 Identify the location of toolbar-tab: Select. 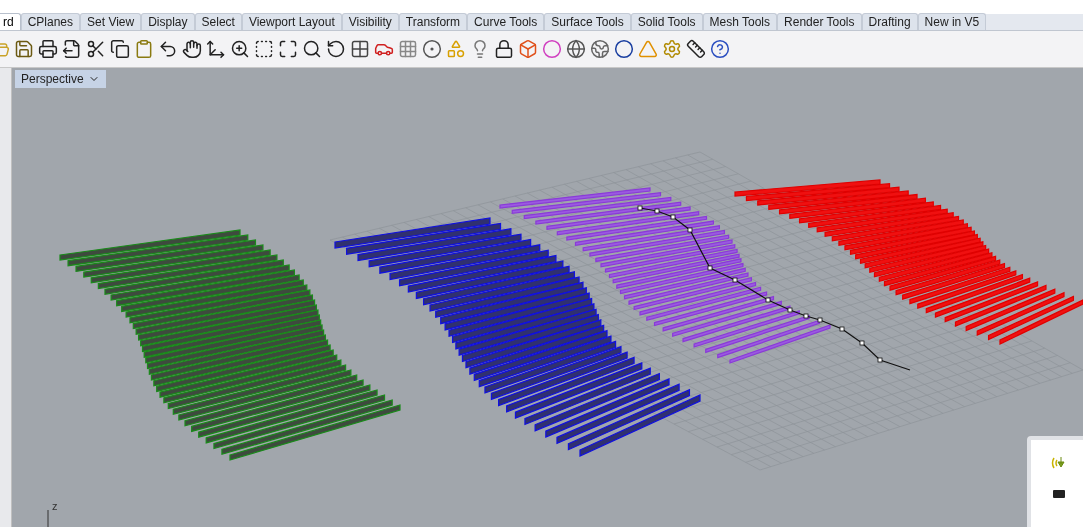
(218, 21).